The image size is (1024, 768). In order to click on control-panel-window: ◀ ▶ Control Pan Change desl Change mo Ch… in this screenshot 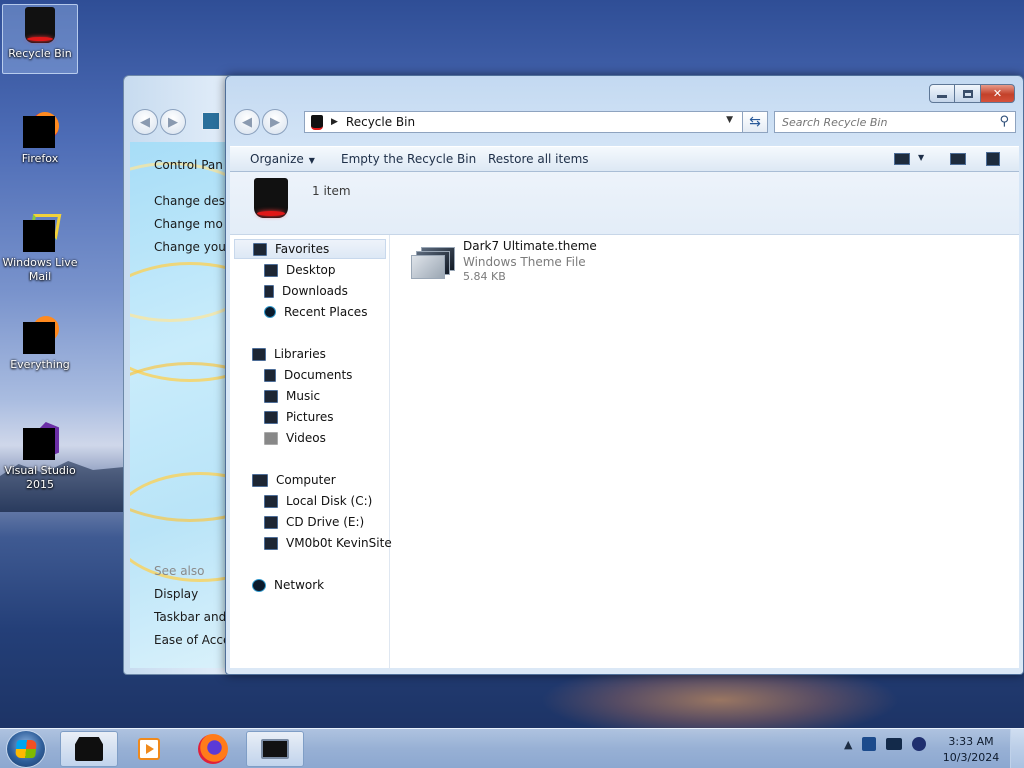, I will do `click(178, 375)`.